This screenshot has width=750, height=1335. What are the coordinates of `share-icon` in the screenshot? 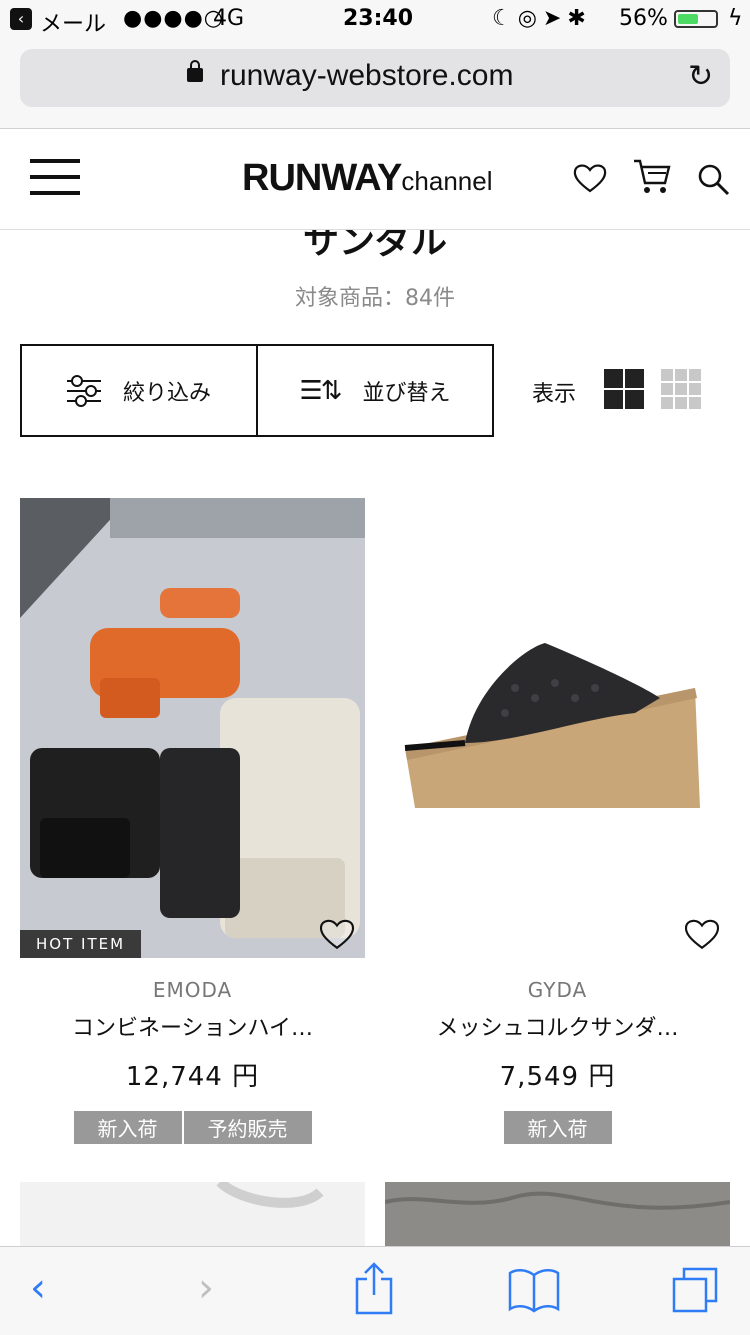 It's located at (374, 1289).